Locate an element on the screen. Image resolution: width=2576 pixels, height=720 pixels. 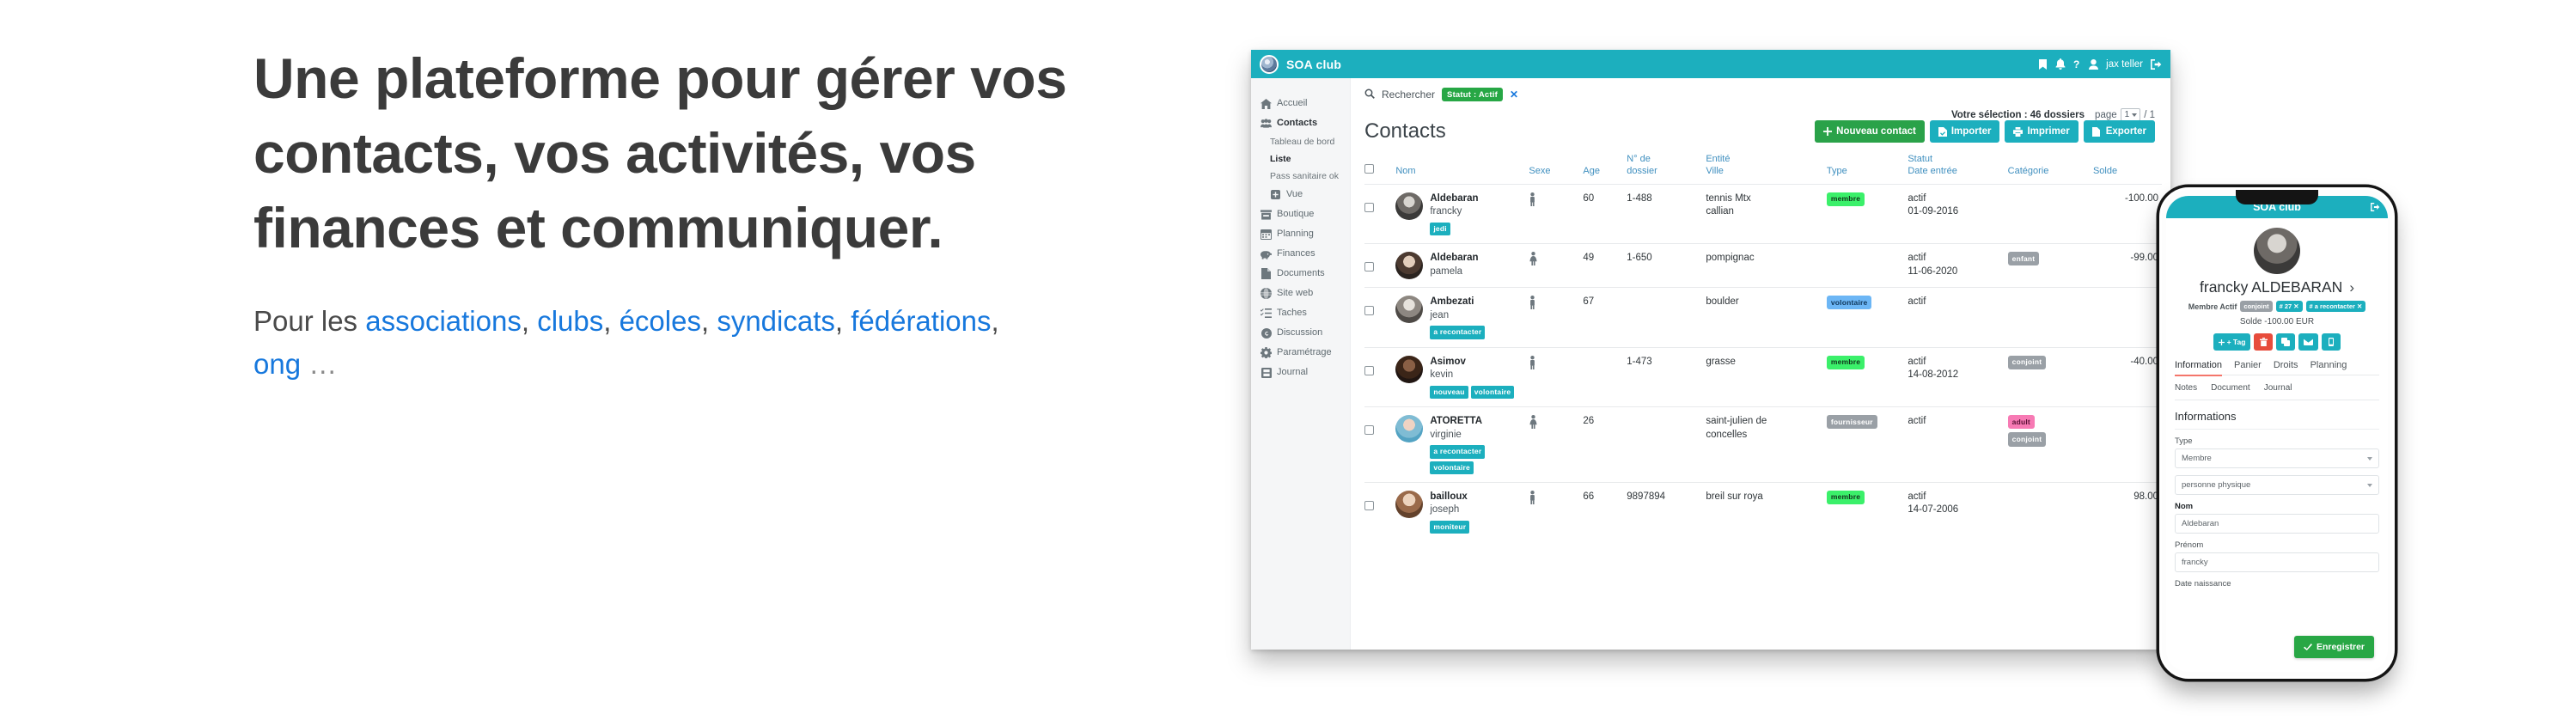
cell-nom: Aldebaran francky jedi is located at coordinates (1462, 214).